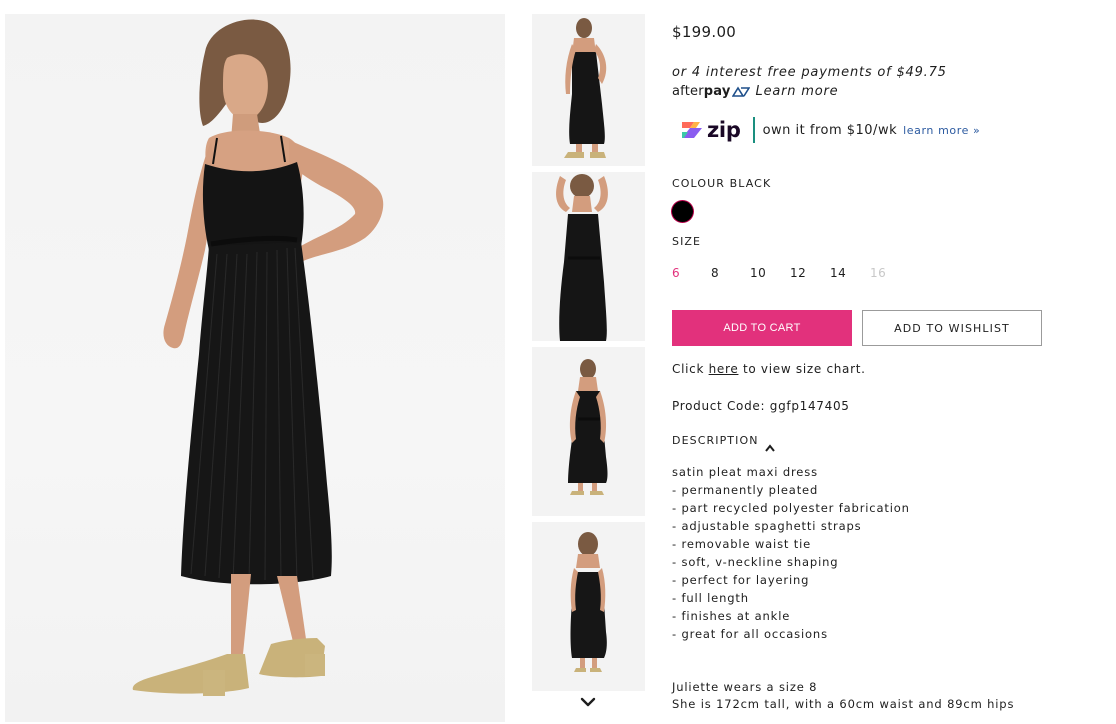 This screenshot has width=1116, height=724. I want to click on afterpay-logo-pay: pay, so click(717, 91).